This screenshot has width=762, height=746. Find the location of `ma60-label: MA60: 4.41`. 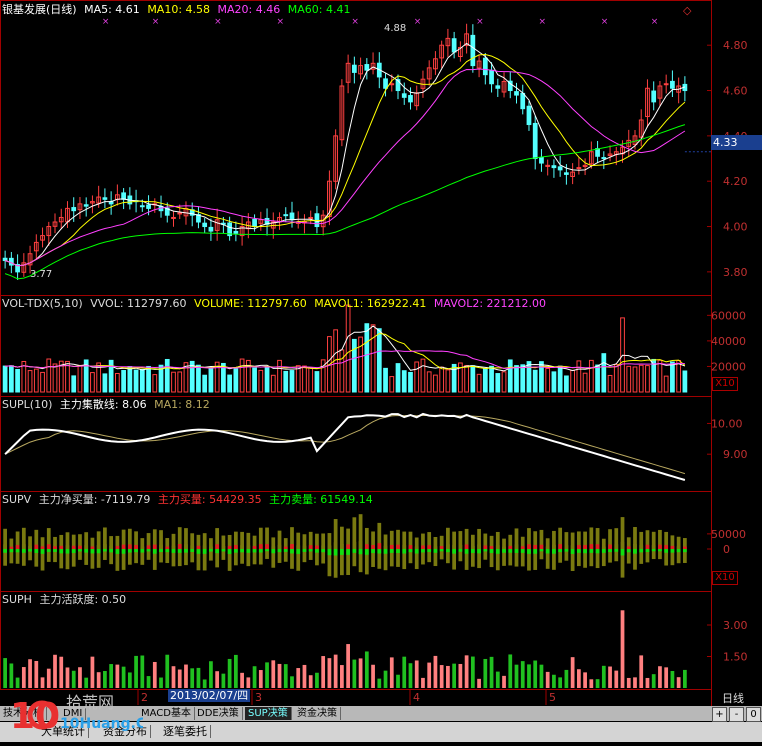

ma60-label: MA60: 4.41 is located at coordinates (319, 9).